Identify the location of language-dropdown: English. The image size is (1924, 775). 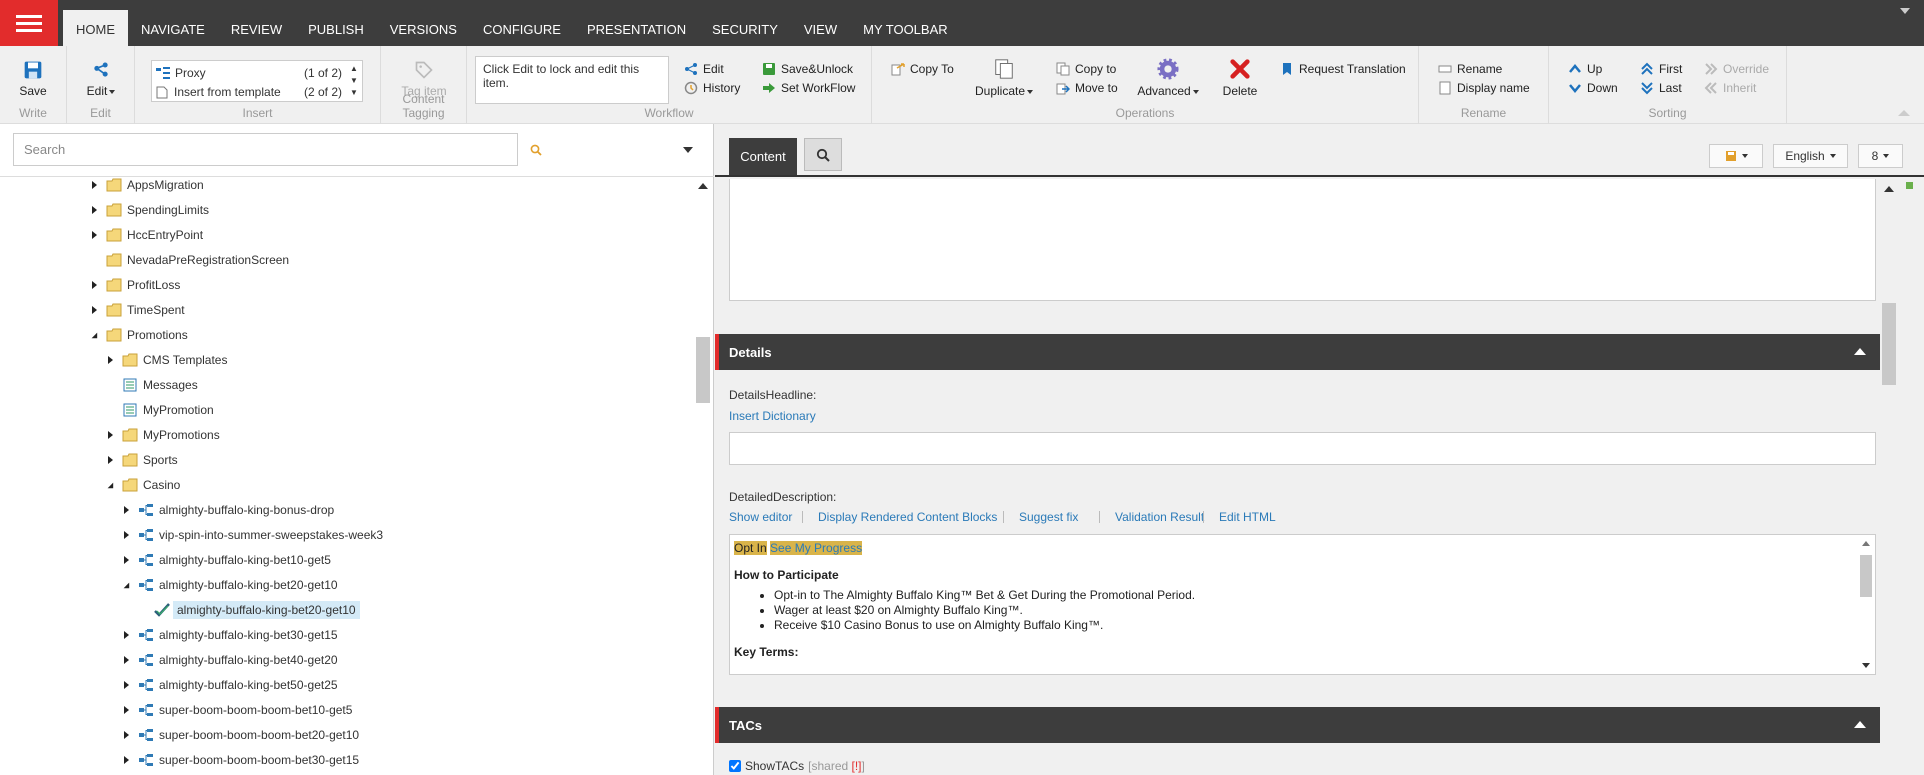
(1810, 156).